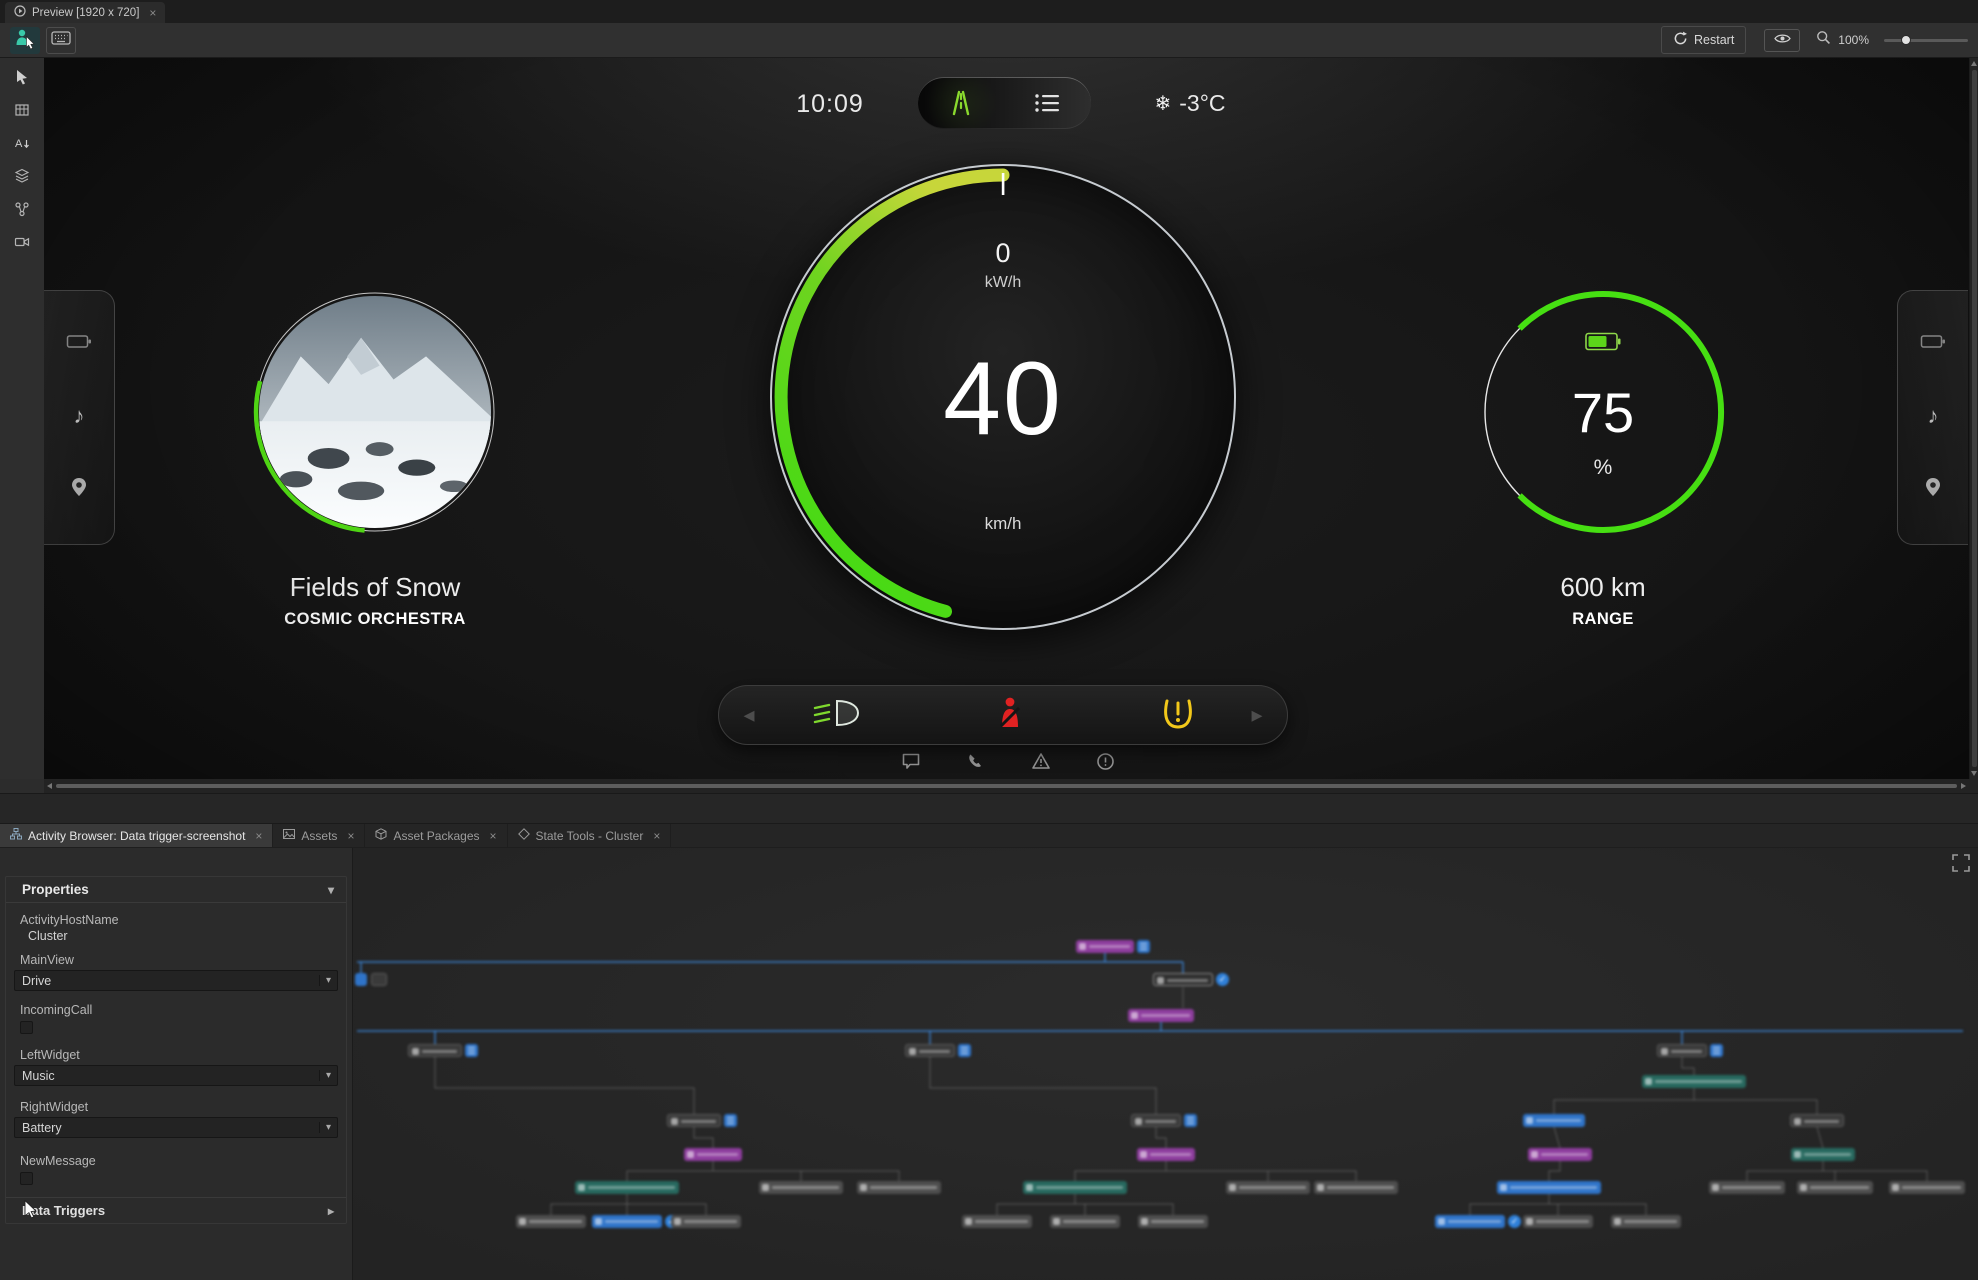  Describe the element at coordinates (22, 76) in the screenshot. I see `pointer-tool-button` at that location.